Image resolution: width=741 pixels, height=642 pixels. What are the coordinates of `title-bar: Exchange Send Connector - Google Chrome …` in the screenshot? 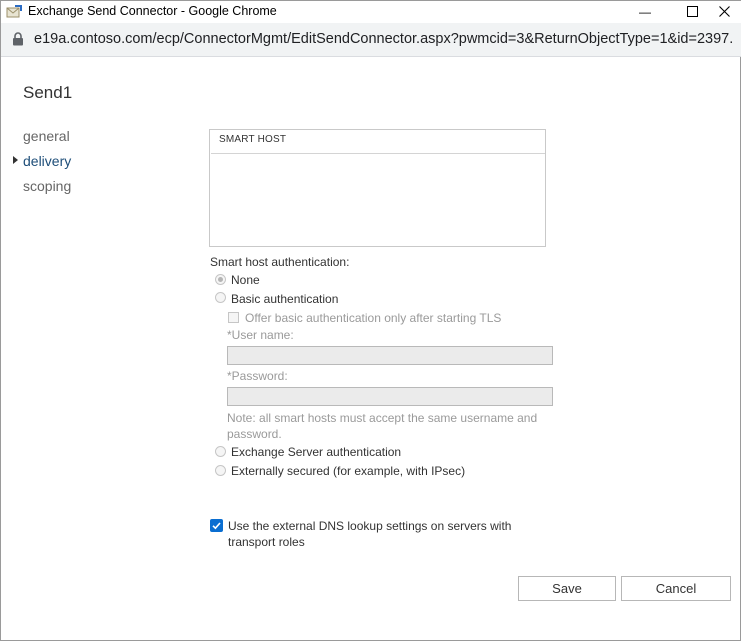 It's located at (371, 12).